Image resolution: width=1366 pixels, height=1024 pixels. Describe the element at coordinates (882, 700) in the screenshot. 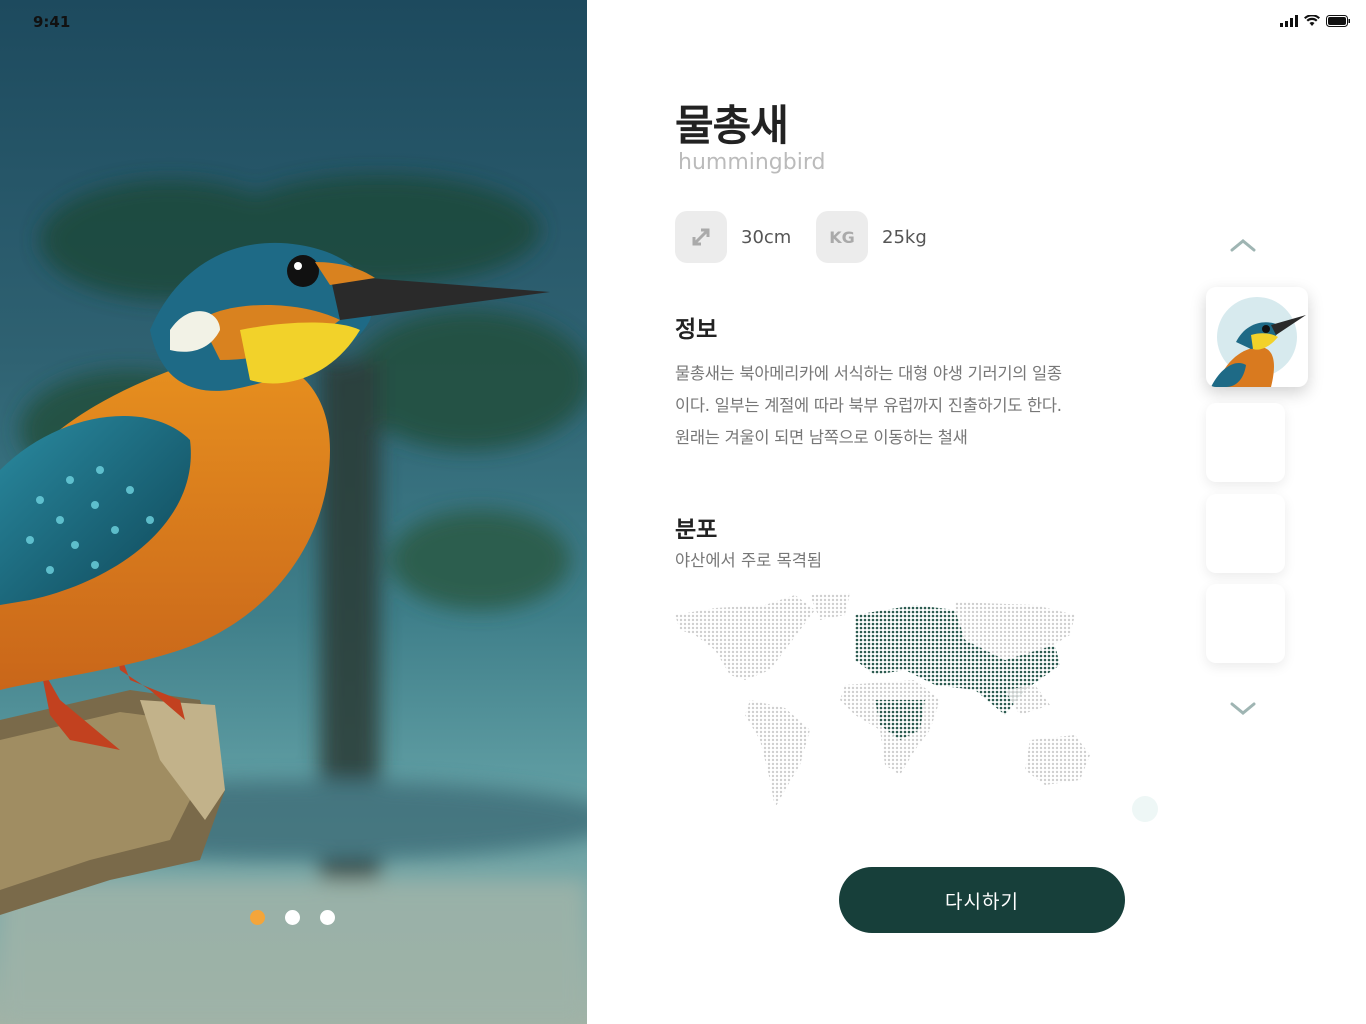

I see `distribution-map` at that location.